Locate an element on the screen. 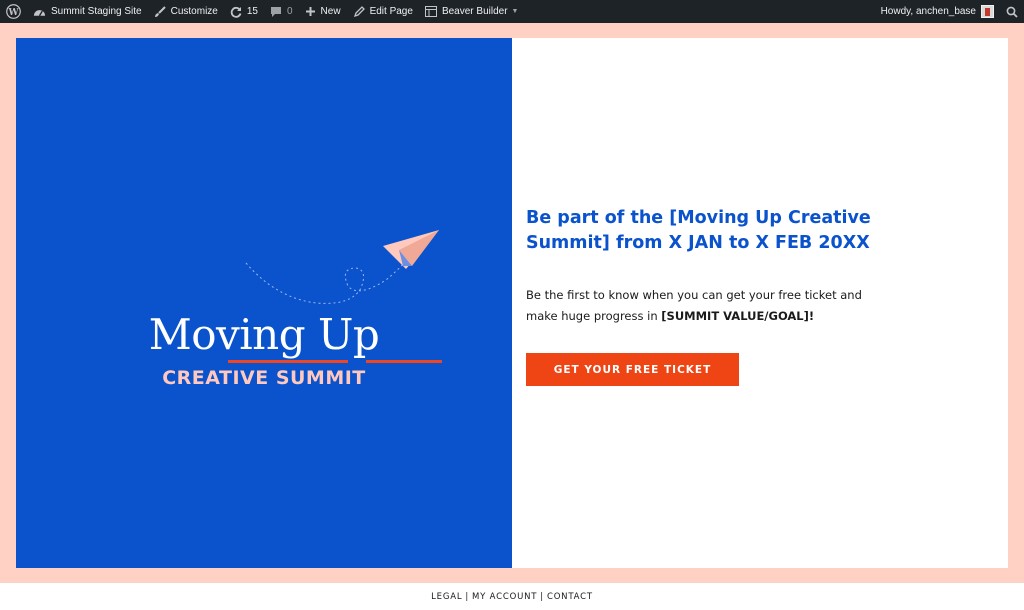 This screenshot has width=1024, height=610. updates-count: 15 is located at coordinates (252, 11).